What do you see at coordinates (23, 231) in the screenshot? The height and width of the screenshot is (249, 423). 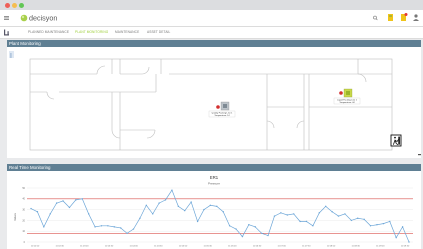 I see `y-tick-label: 10` at bounding box center [23, 231].